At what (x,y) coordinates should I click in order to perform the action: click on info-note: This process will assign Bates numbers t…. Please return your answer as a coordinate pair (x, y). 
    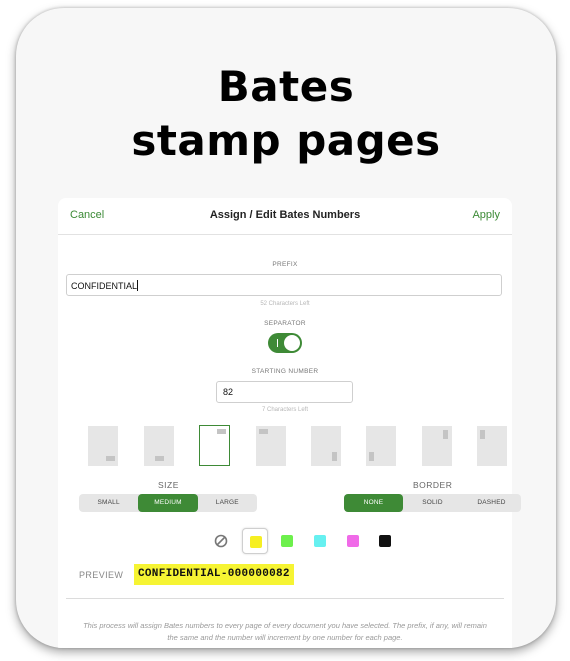
    Looking at the image, I should click on (285, 631).